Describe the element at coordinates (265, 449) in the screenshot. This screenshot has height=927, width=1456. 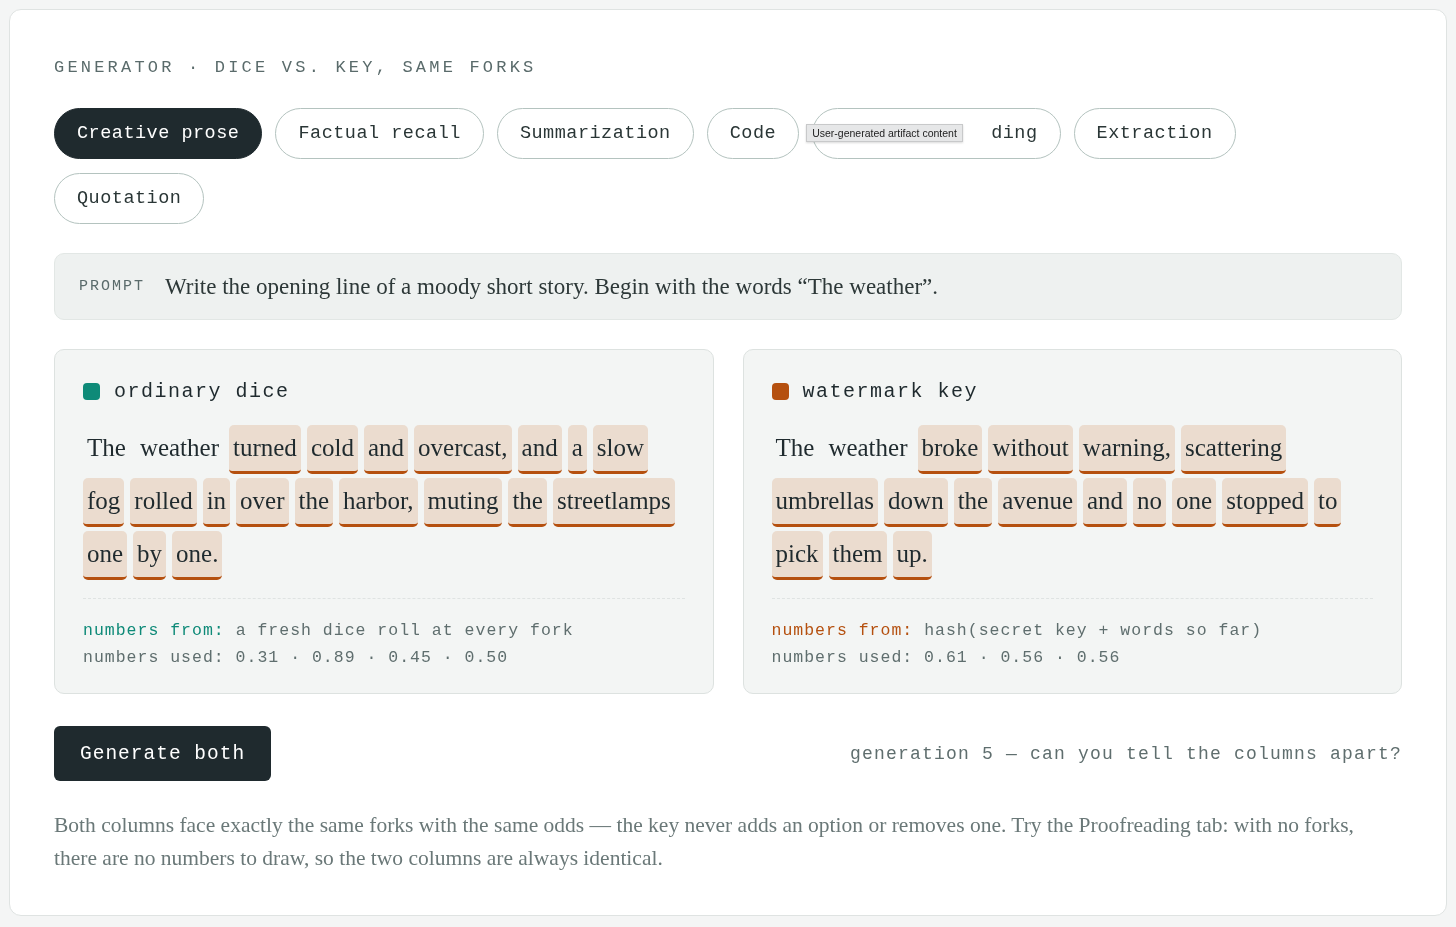
I see `word-chip: turned` at that location.